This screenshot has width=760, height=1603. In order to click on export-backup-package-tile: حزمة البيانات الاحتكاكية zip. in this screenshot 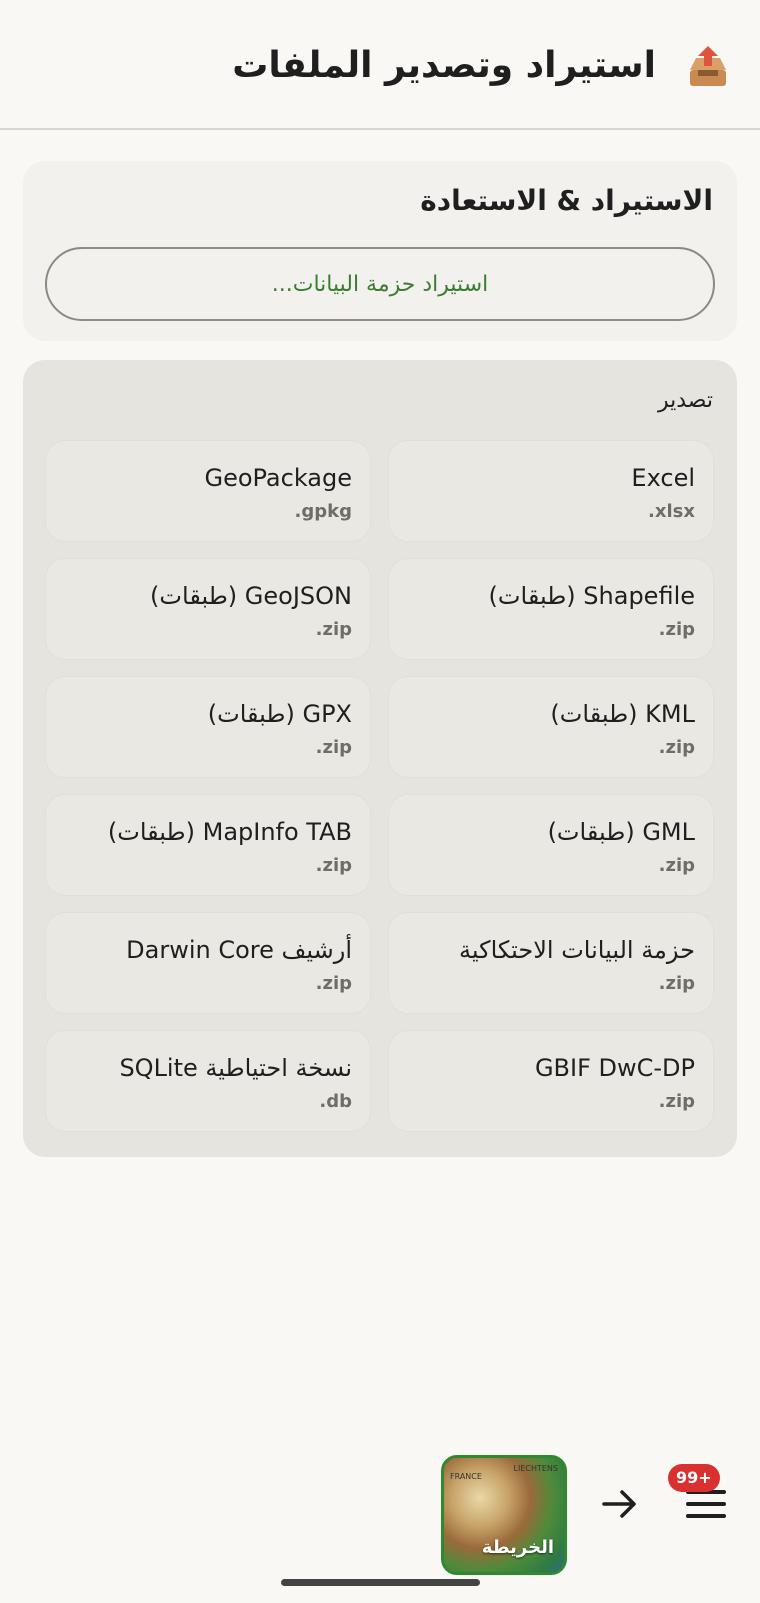, I will do `click(551, 963)`.